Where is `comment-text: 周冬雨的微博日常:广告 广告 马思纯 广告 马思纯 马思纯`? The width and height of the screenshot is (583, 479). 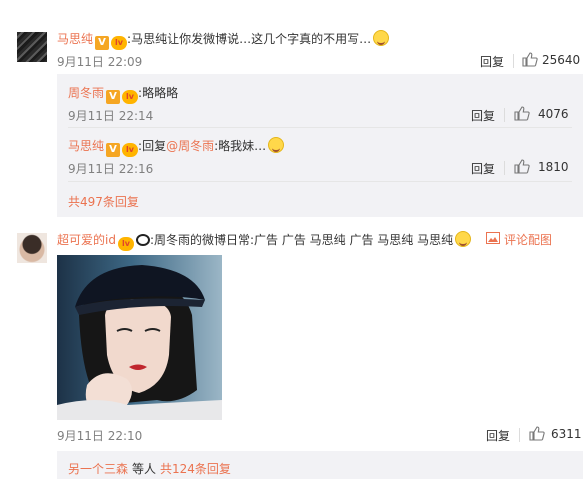
comment-text: 周冬雨的微博日常:广告 广告 马思纯 广告 马思纯 马思纯 is located at coordinates (304, 240).